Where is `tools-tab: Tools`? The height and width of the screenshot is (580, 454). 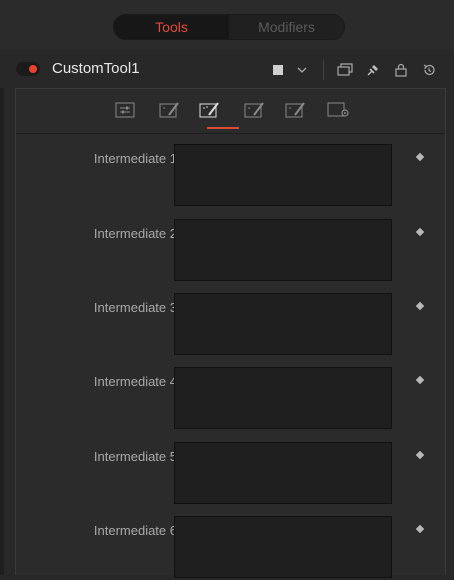 tools-tab: Tools is located at coordinates (171, 27).